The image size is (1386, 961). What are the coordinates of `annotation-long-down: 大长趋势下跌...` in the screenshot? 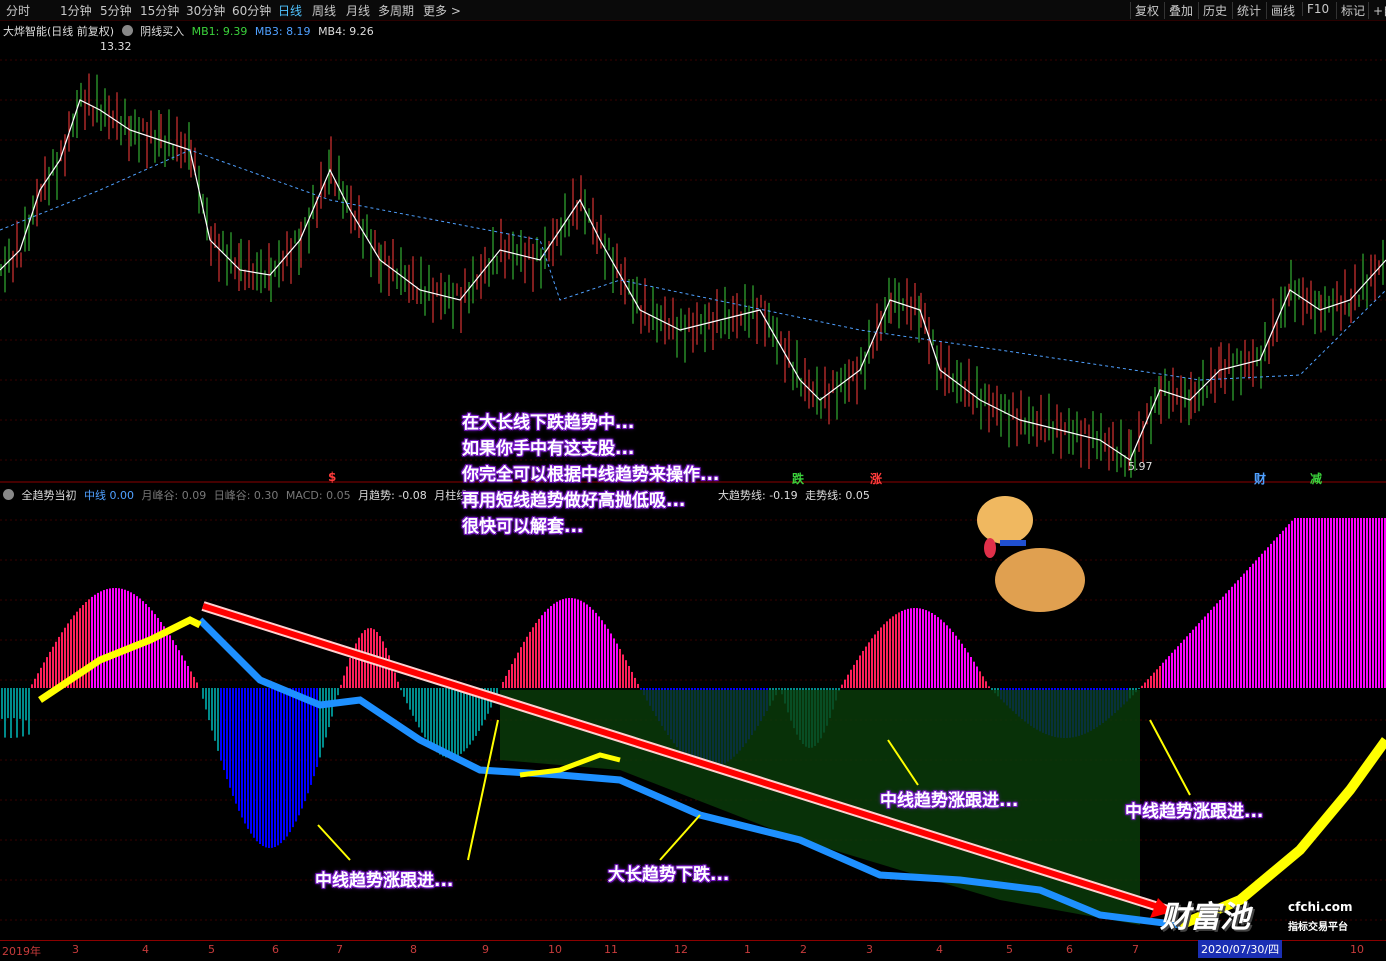 It's located at (669, 875).